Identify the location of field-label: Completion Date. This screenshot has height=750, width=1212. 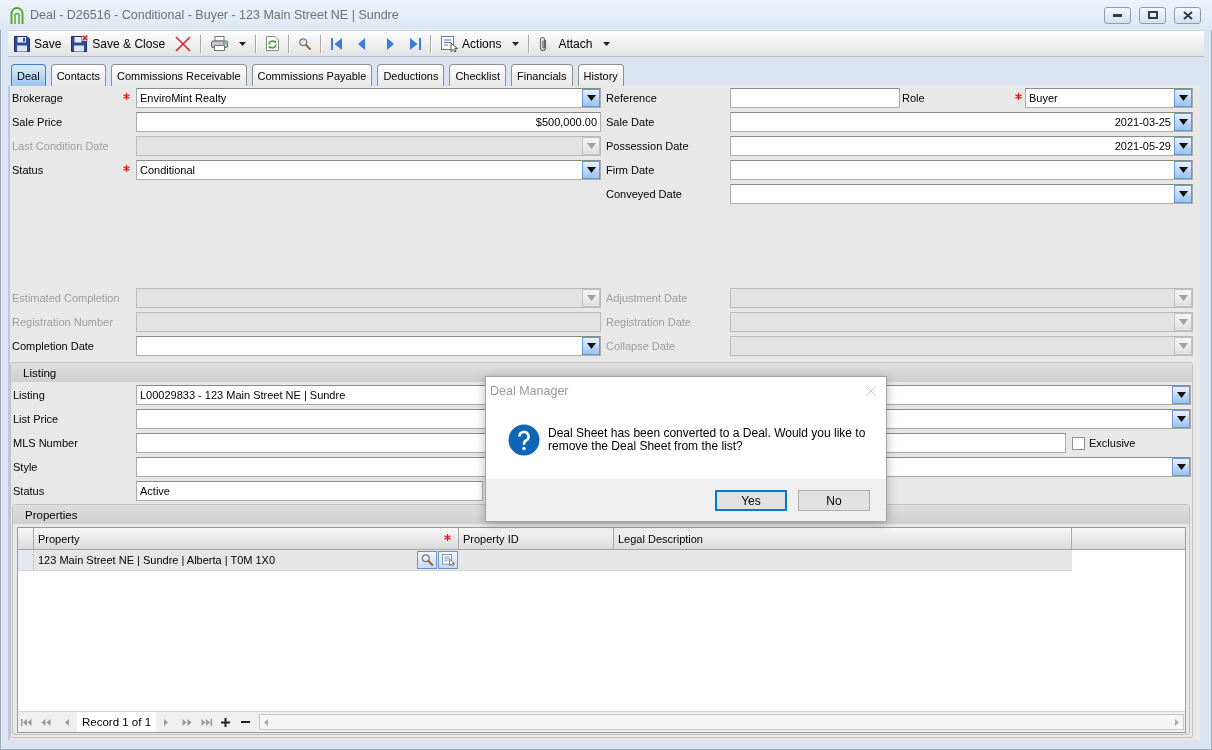
(53, 346).